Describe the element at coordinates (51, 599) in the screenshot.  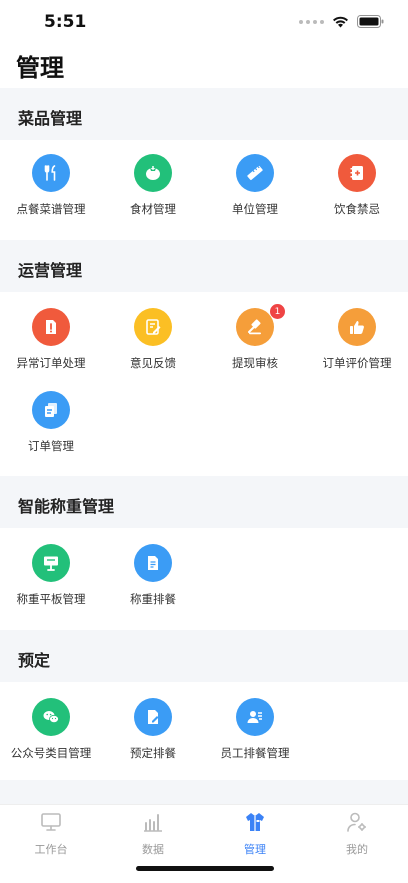
I see `menu-item-label: 称重平板管理` at that location.